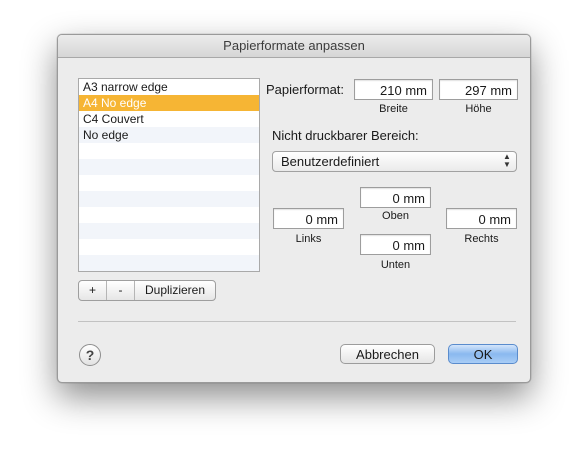 This screenshot has width=586, height=461. What do you see at coordinates (481, 239) in the screenshot?
I see `right-margin-label: Rechts` at bounding box center [481, 239].